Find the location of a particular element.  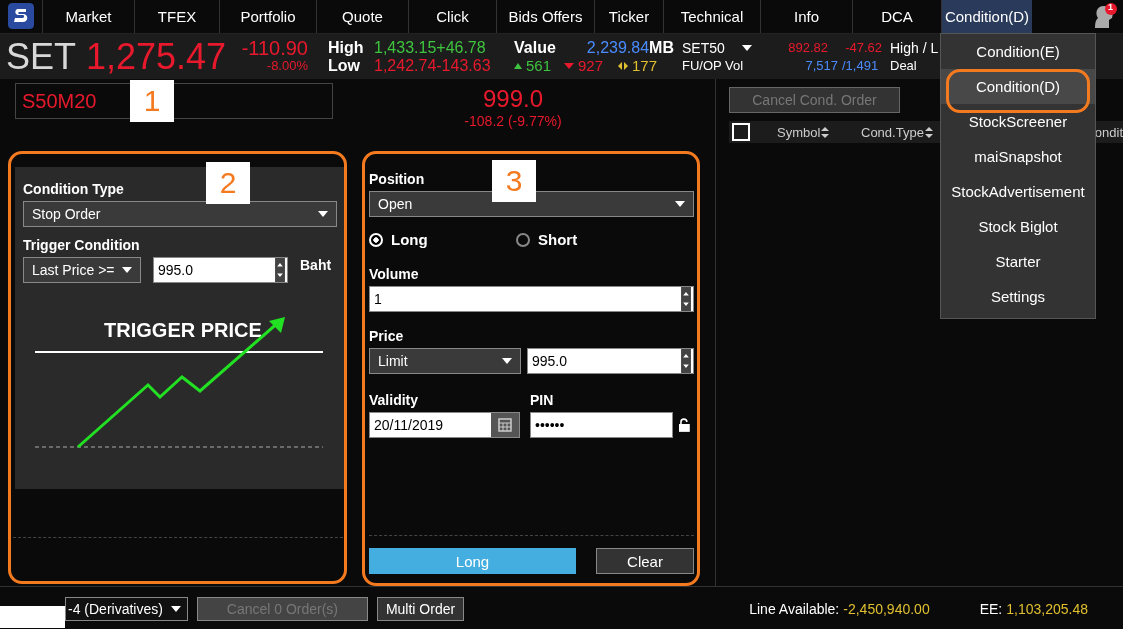

set50-change: -47.62 is located at coordinates (863, 47).